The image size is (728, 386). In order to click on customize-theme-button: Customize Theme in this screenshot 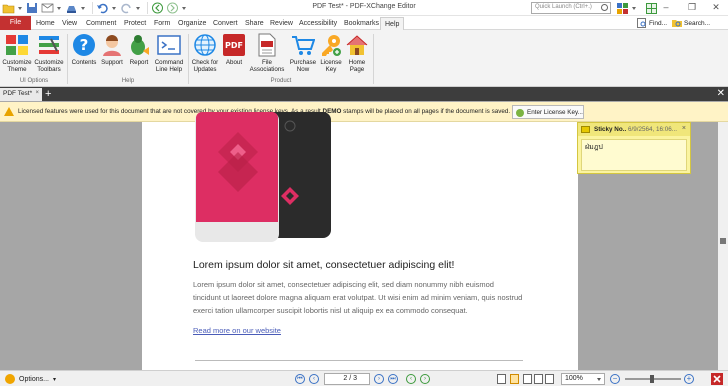, I will do `click(17, 53)`.